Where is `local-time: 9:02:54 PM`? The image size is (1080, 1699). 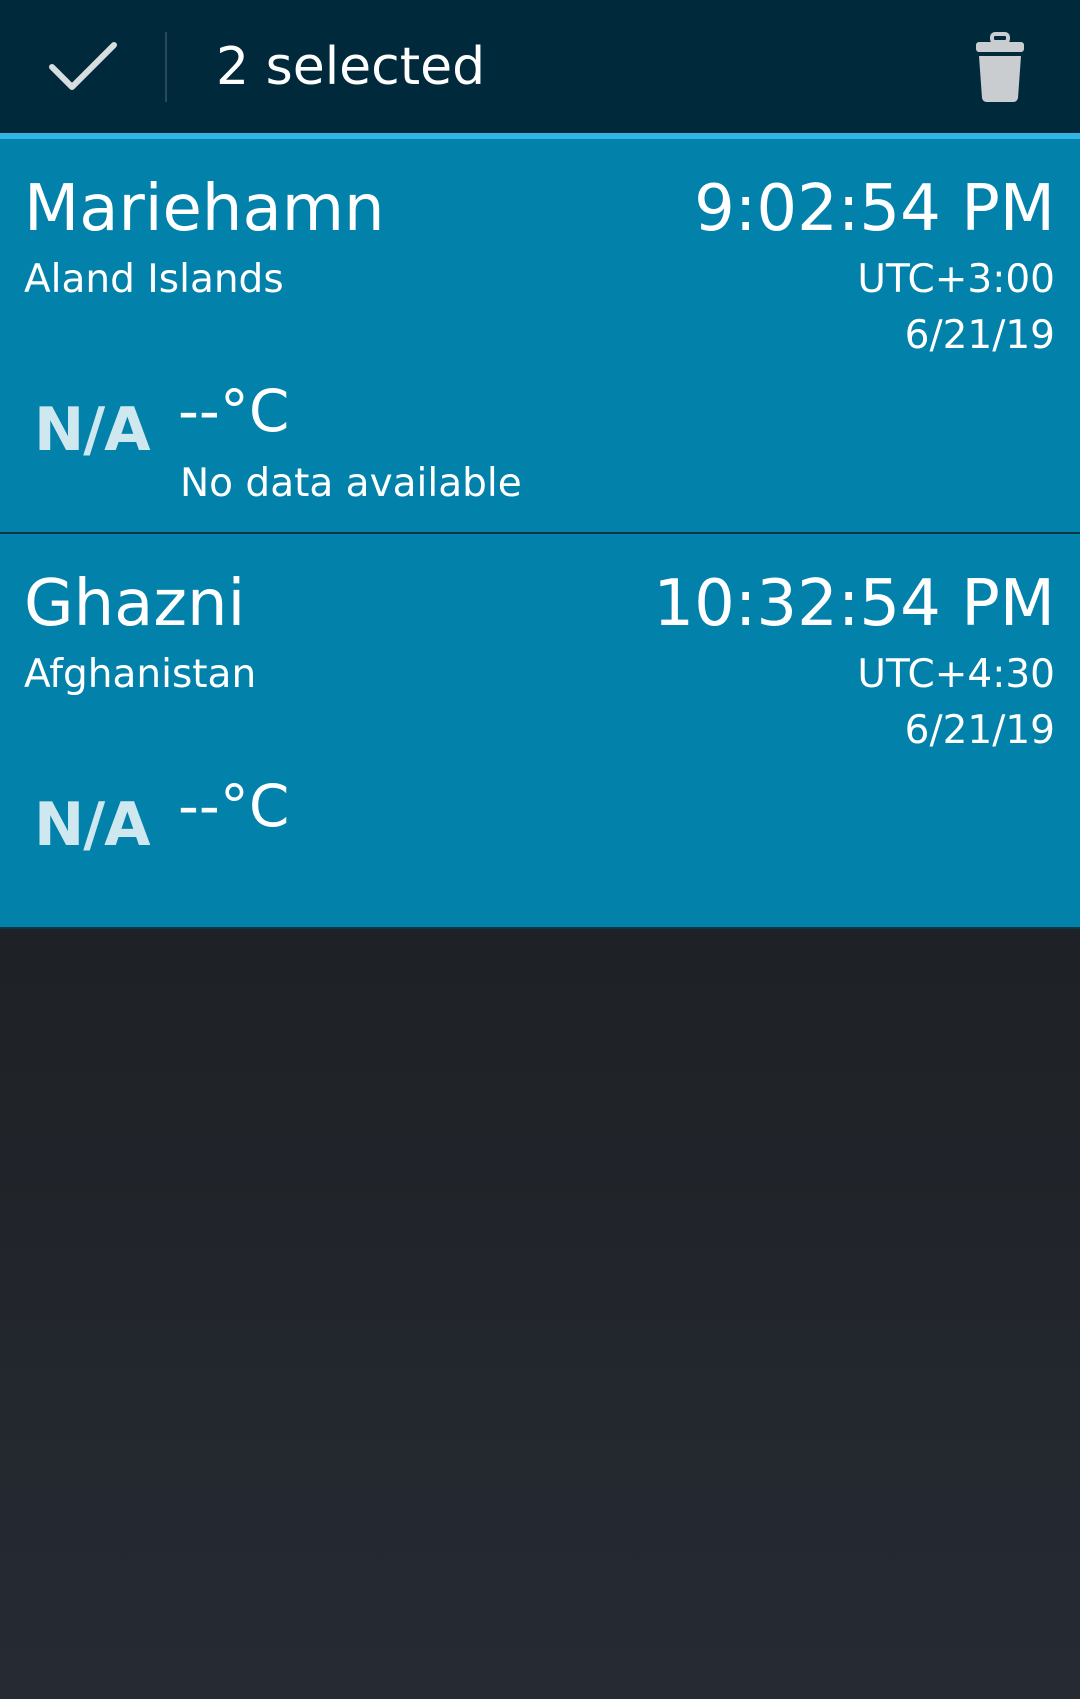
local-time: 9:02:54 PM is located at coordinates (874, 209).